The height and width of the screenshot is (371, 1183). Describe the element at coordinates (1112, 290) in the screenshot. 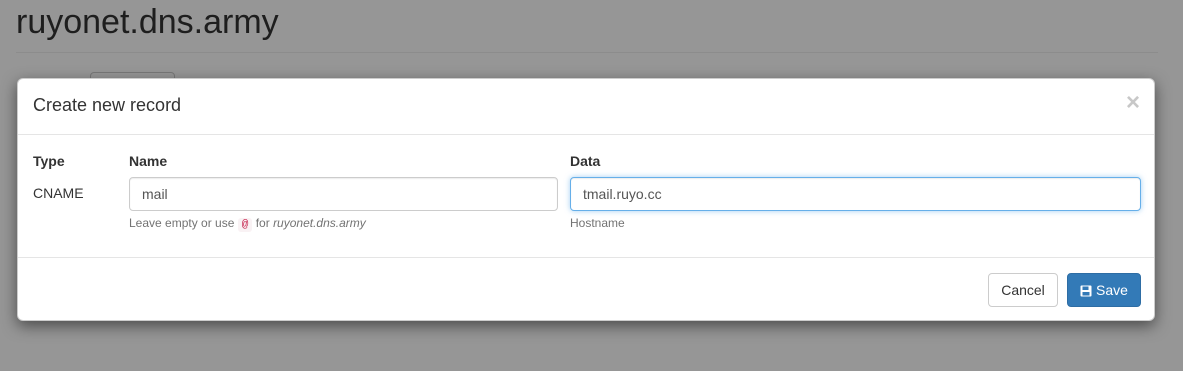

I see `save-label: Save` at that location.